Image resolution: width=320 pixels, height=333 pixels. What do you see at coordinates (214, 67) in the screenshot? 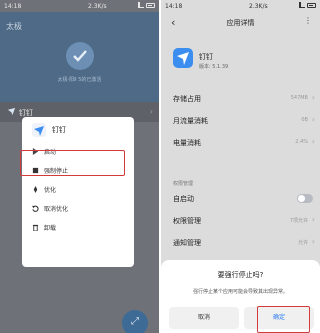
I see `app-version: 版本: 5.1.39` at bounding box center [214, 67].